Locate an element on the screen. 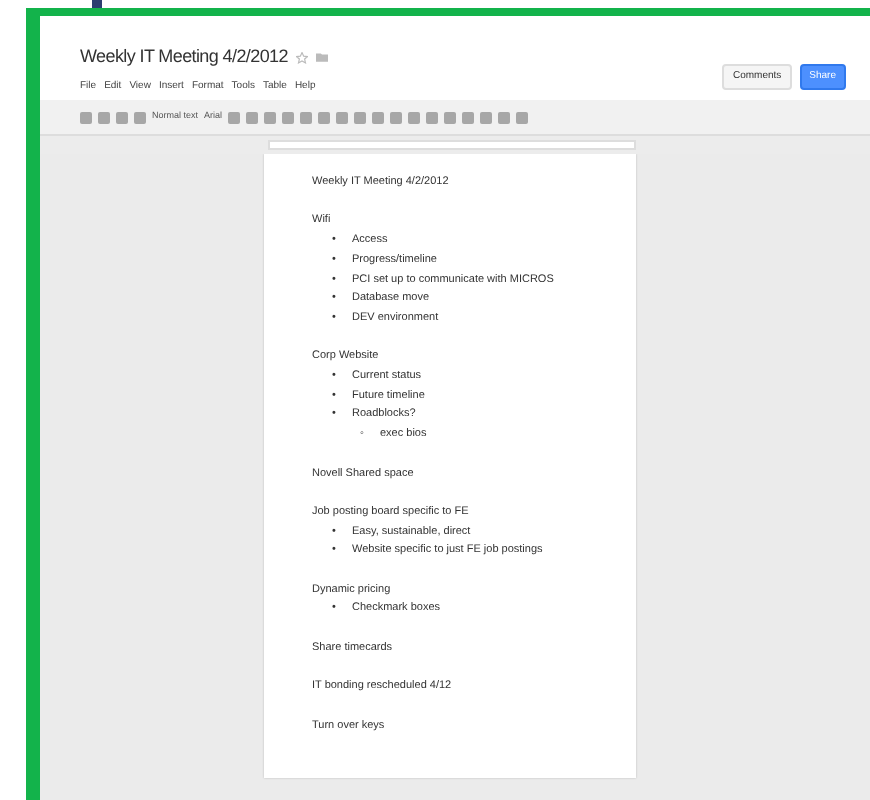  folder-icon is located at coordinates (321, 57).